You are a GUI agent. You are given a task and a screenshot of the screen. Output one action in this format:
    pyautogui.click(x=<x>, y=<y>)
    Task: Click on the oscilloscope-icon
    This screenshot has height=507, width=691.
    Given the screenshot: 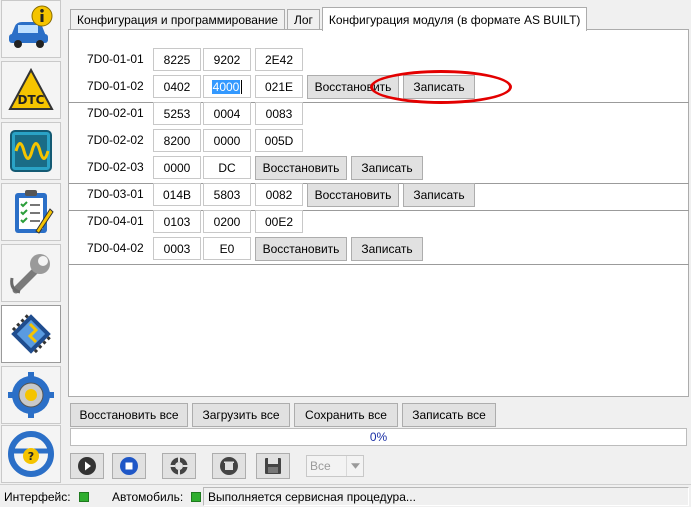 What is the action you would take?
    pyautogui.click(x=31, y=151)
    